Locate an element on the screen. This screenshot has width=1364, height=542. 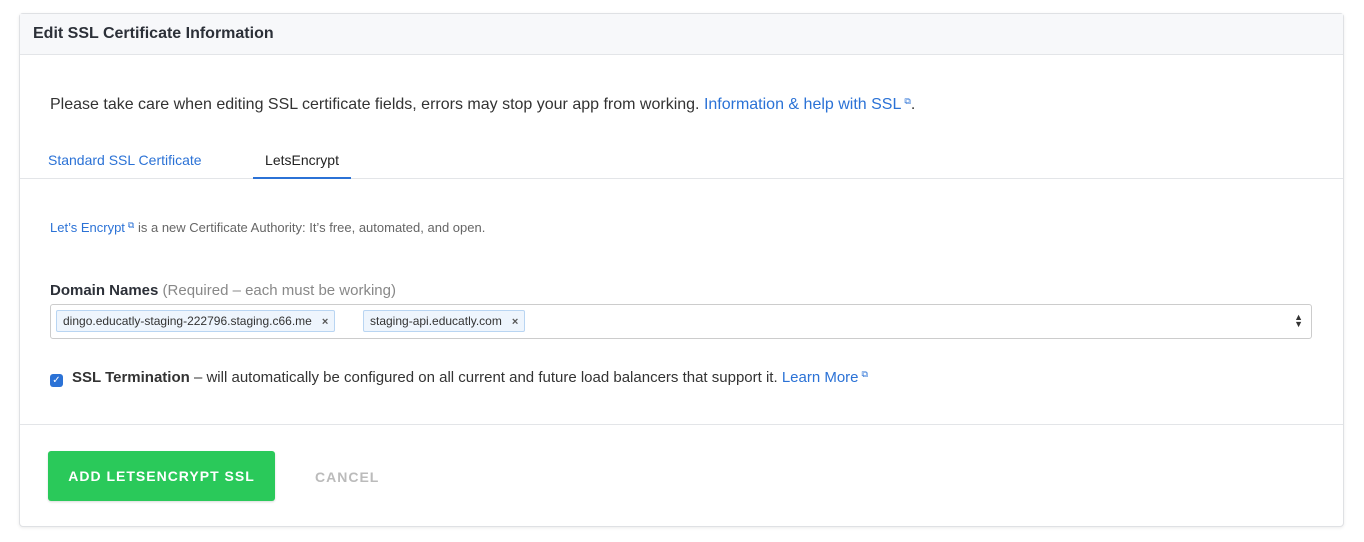
domain-tag: staging-api.educatly.com × is located at coordinates (444, 321).